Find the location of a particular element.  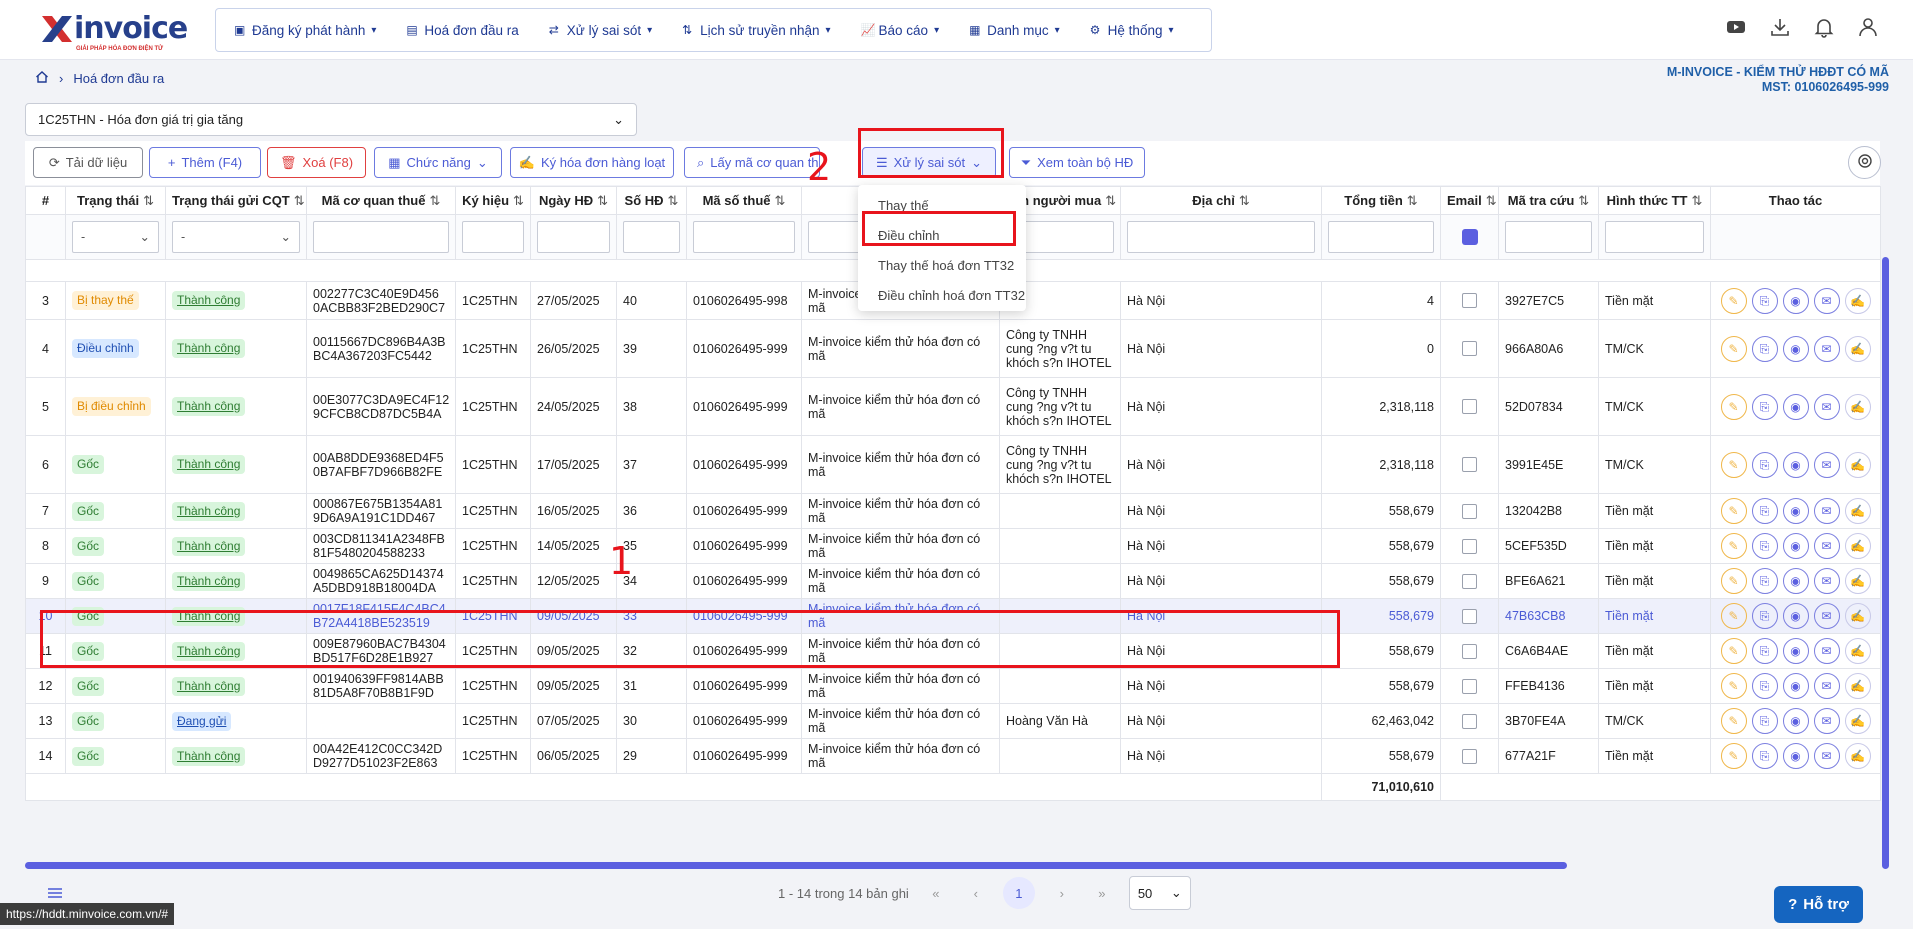

reload-button: ⟳ Tải dữ liệu is located at coordinates (88, 162).